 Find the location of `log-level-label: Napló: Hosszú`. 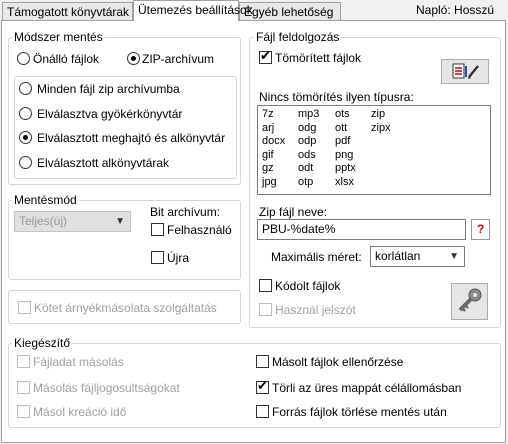

log-level-label: Napló: Hosszú is located at coordinates (455, 10).